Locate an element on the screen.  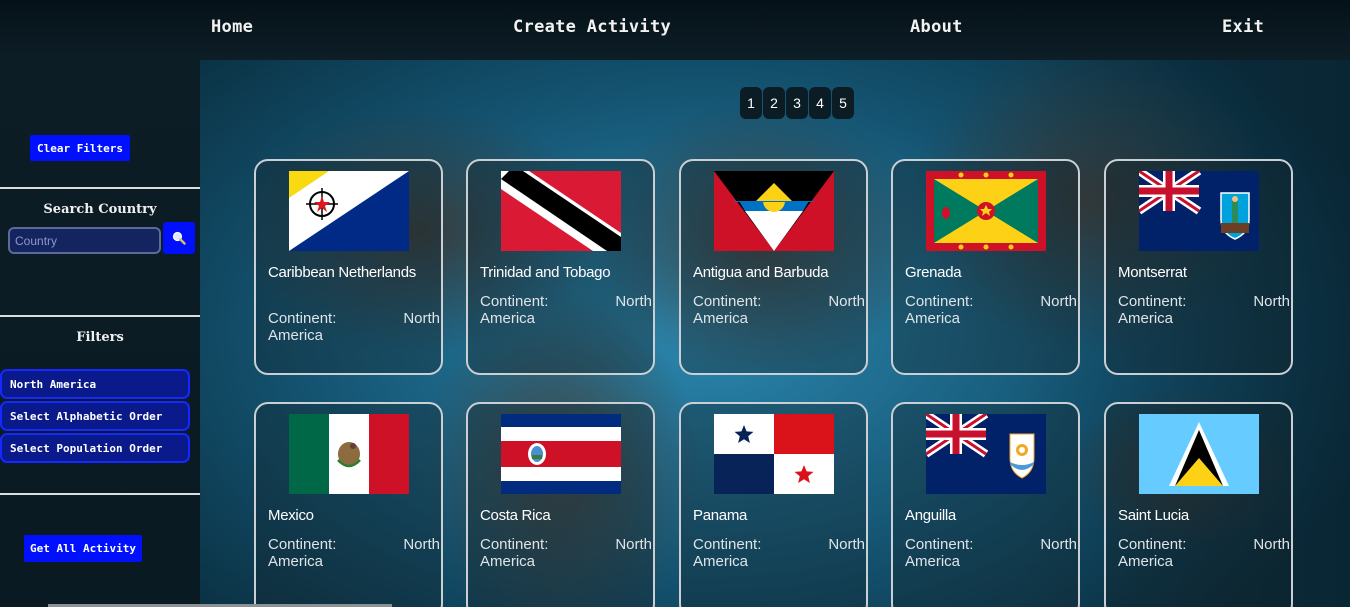
search-country-title: Search Country is located at coordinates (100, 209).